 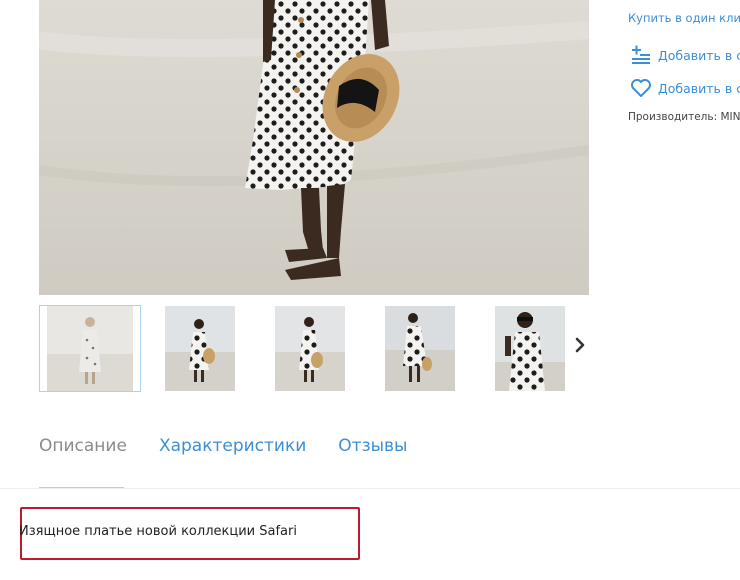 I want to click on photo-full-length-walking, so click(x=420, y=348).